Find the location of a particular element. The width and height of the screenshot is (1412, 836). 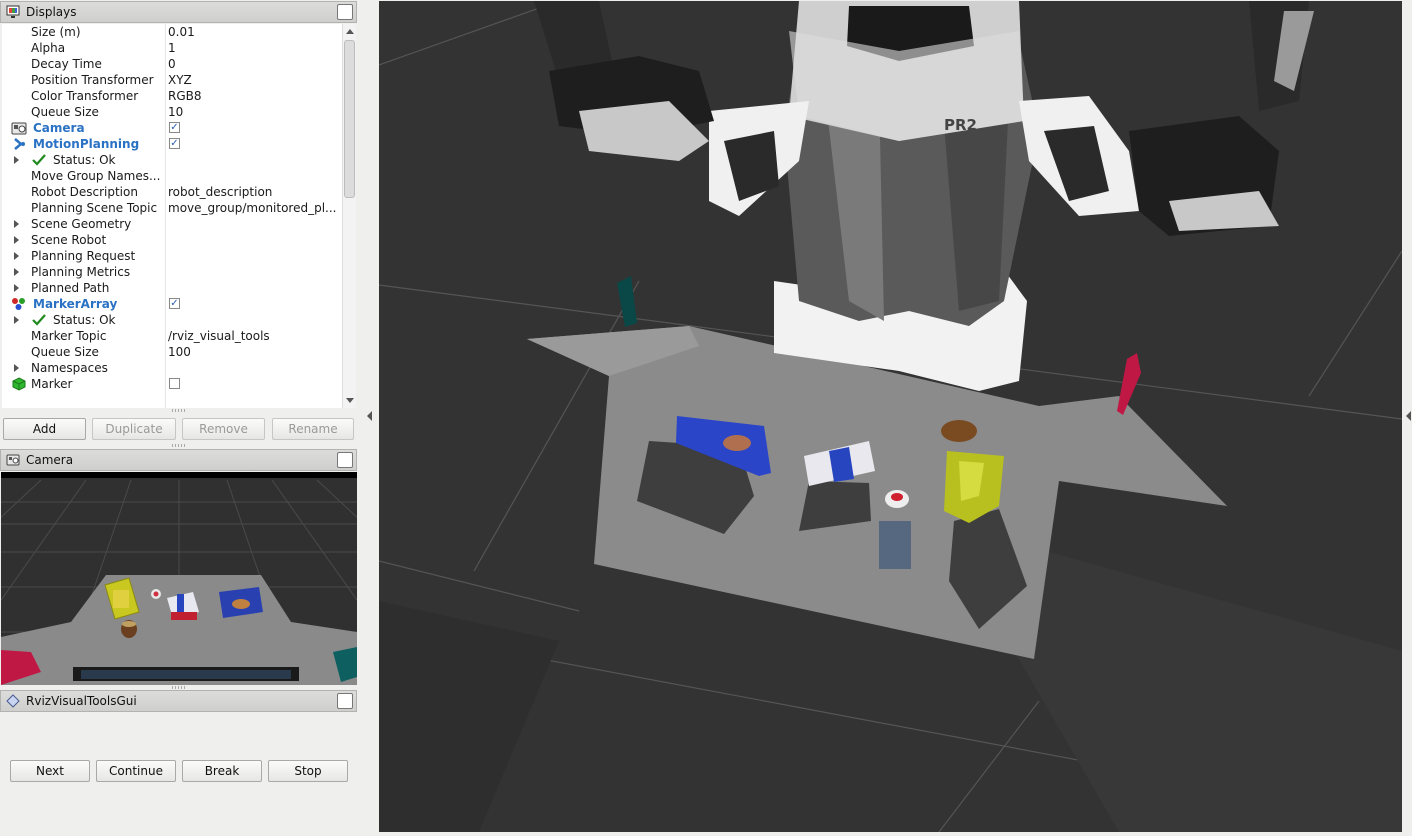

property-row: Color Transformer RGB8 is located at coordinates (172, 96).